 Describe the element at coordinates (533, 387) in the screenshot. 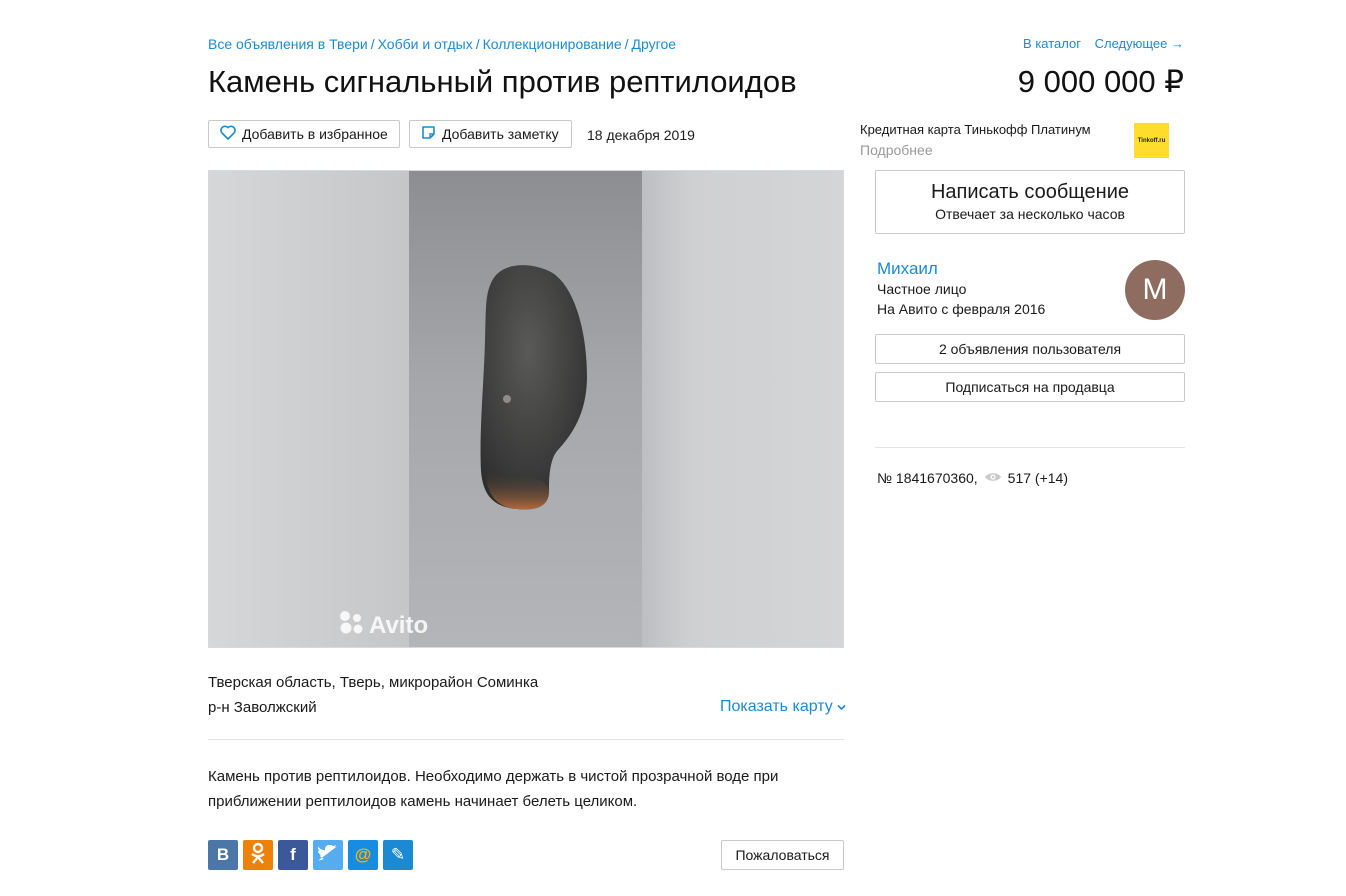

I see `stone-image` at that location.